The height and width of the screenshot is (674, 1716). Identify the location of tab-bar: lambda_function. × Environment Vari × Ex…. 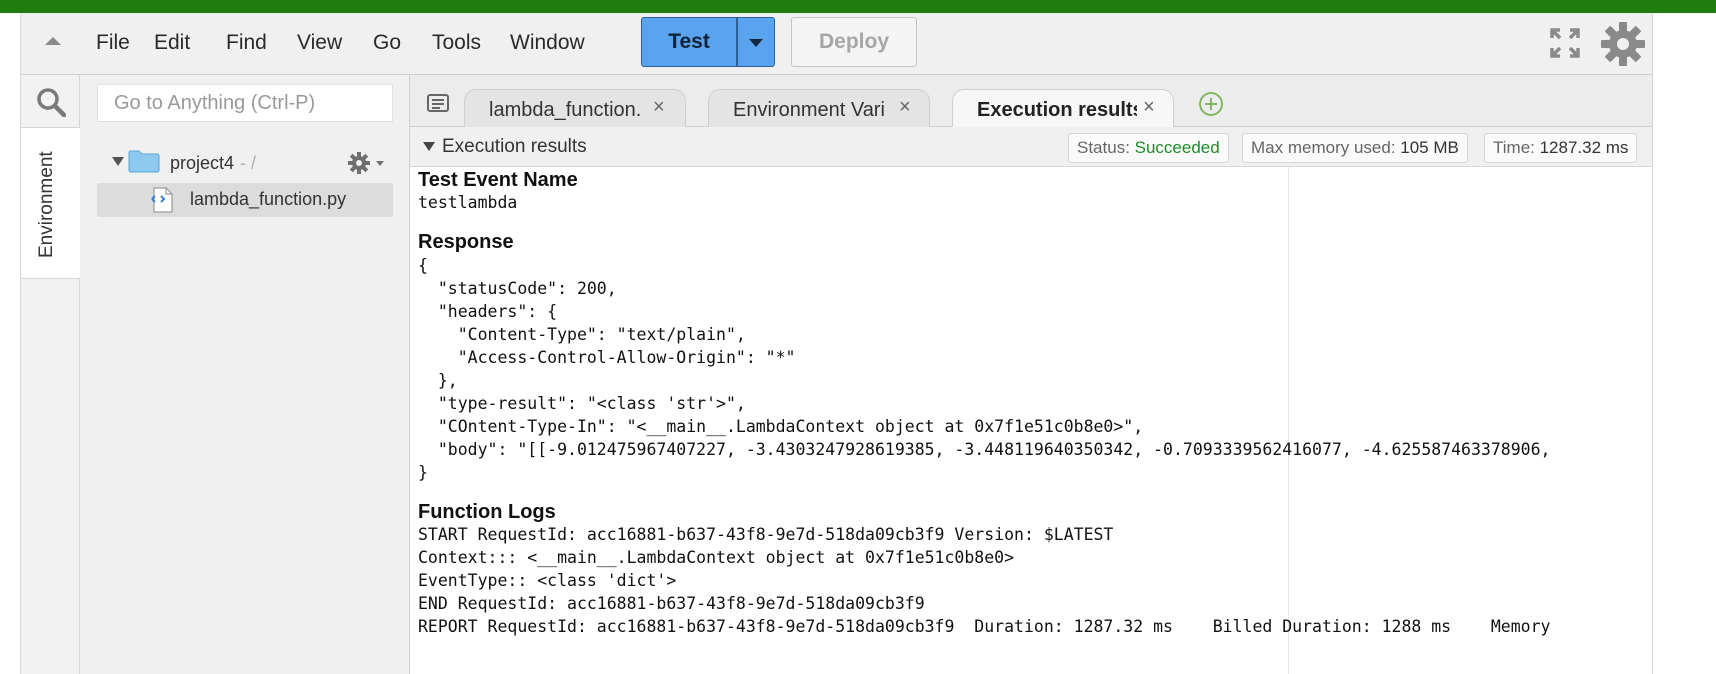
(1031, 101).